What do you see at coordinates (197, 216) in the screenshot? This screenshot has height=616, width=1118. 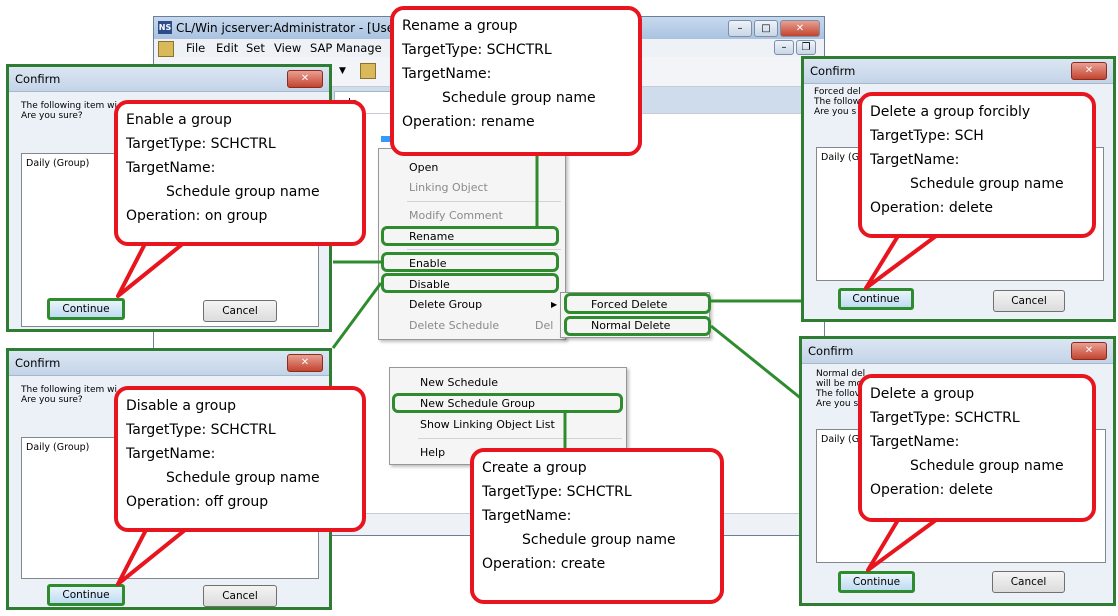 I see `callout-operation: Operation: on group` at bounding box center [197, 216].